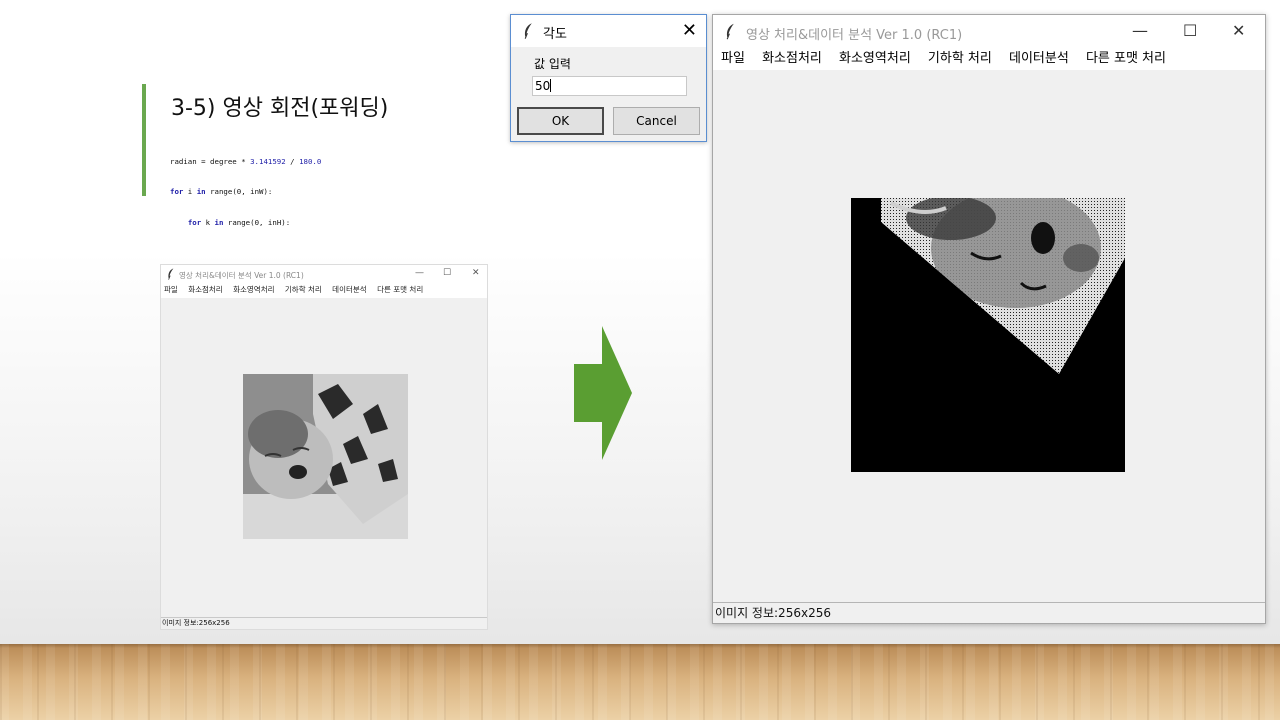 The width and height of the screenshot is (1280, 720). Describe the element at coordinates (551, 85) in the screenshot. I see `text-cursor` at that location.